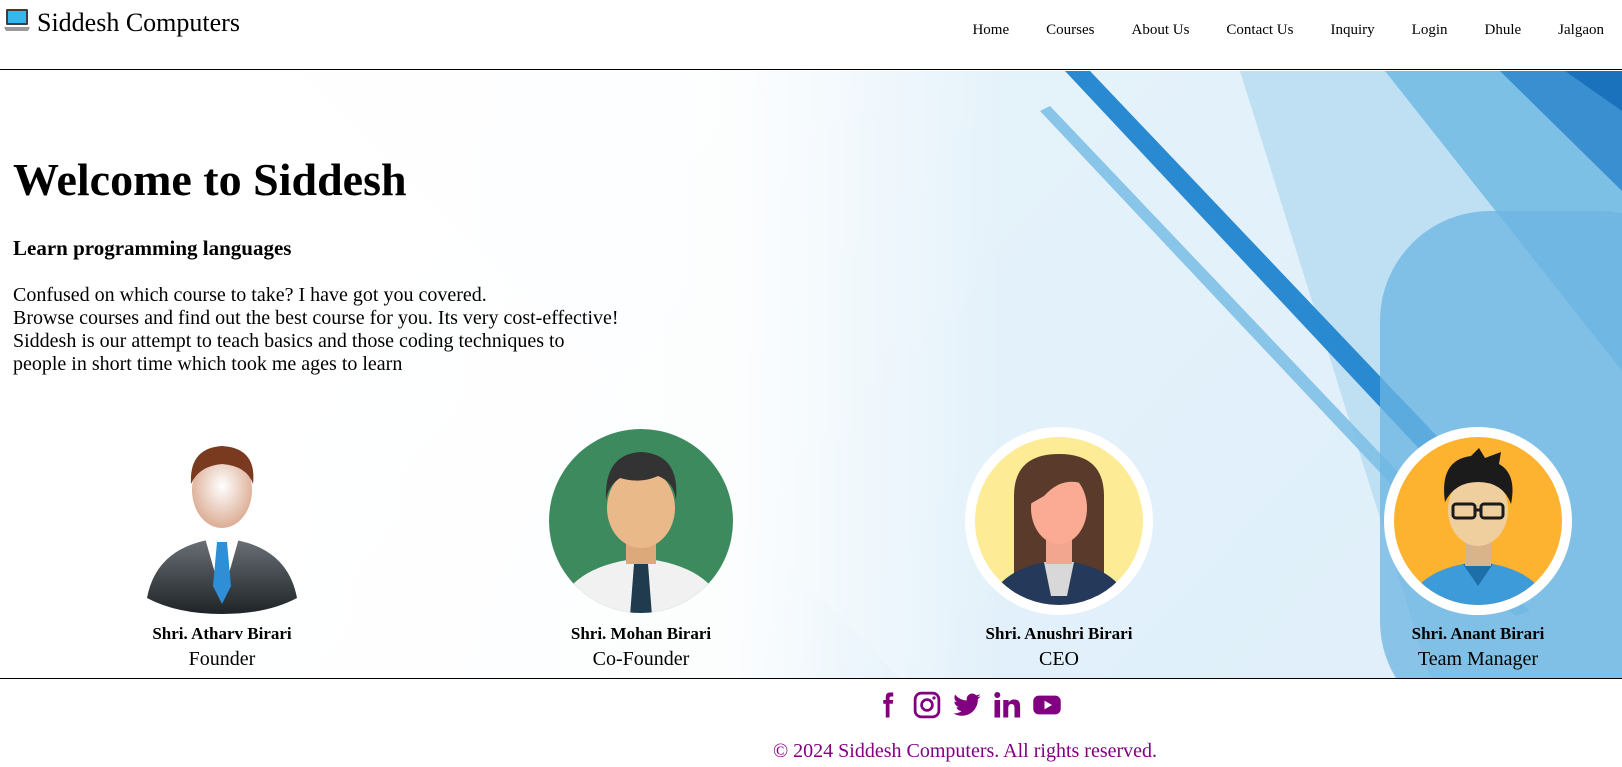 The width and height of the screenshot is (1622, 767). What do you see at coordinates (17, 22) in the screenshot?
I see `laptop-icon` at bounding box center [17, 22].